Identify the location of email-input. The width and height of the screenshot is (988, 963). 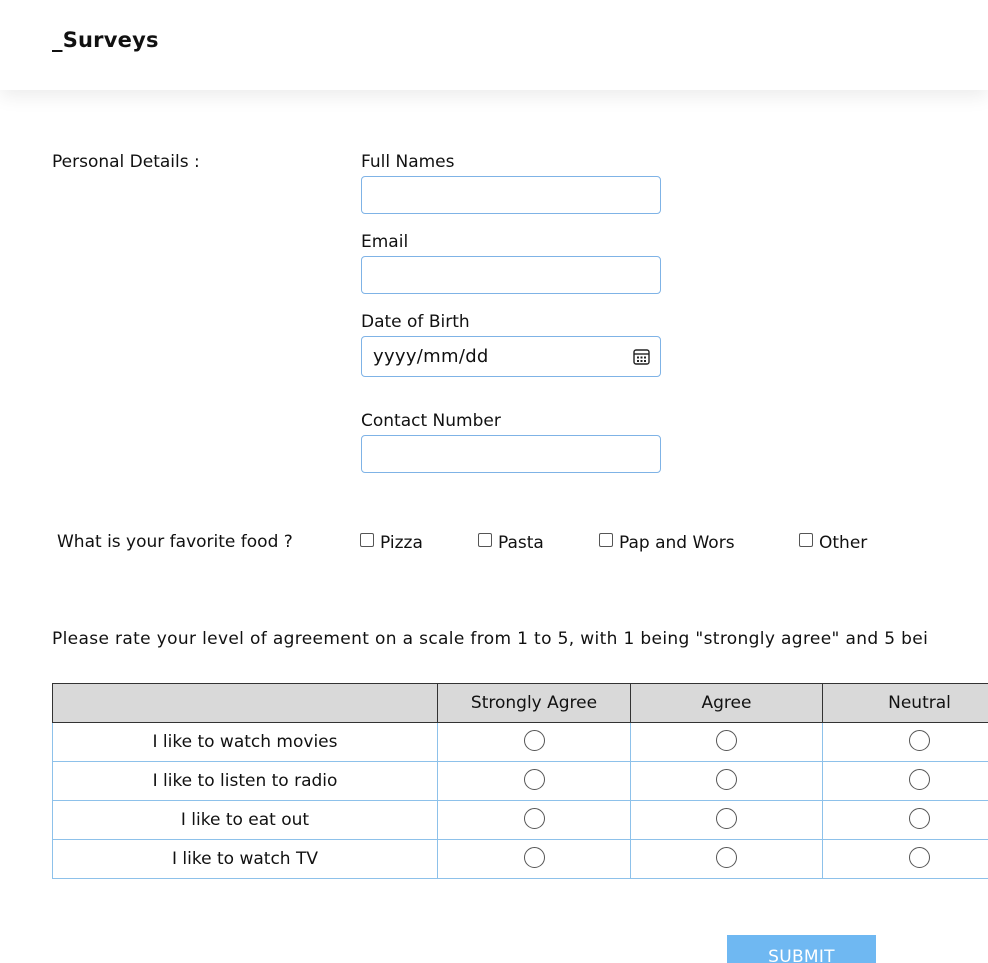
(511, 275).